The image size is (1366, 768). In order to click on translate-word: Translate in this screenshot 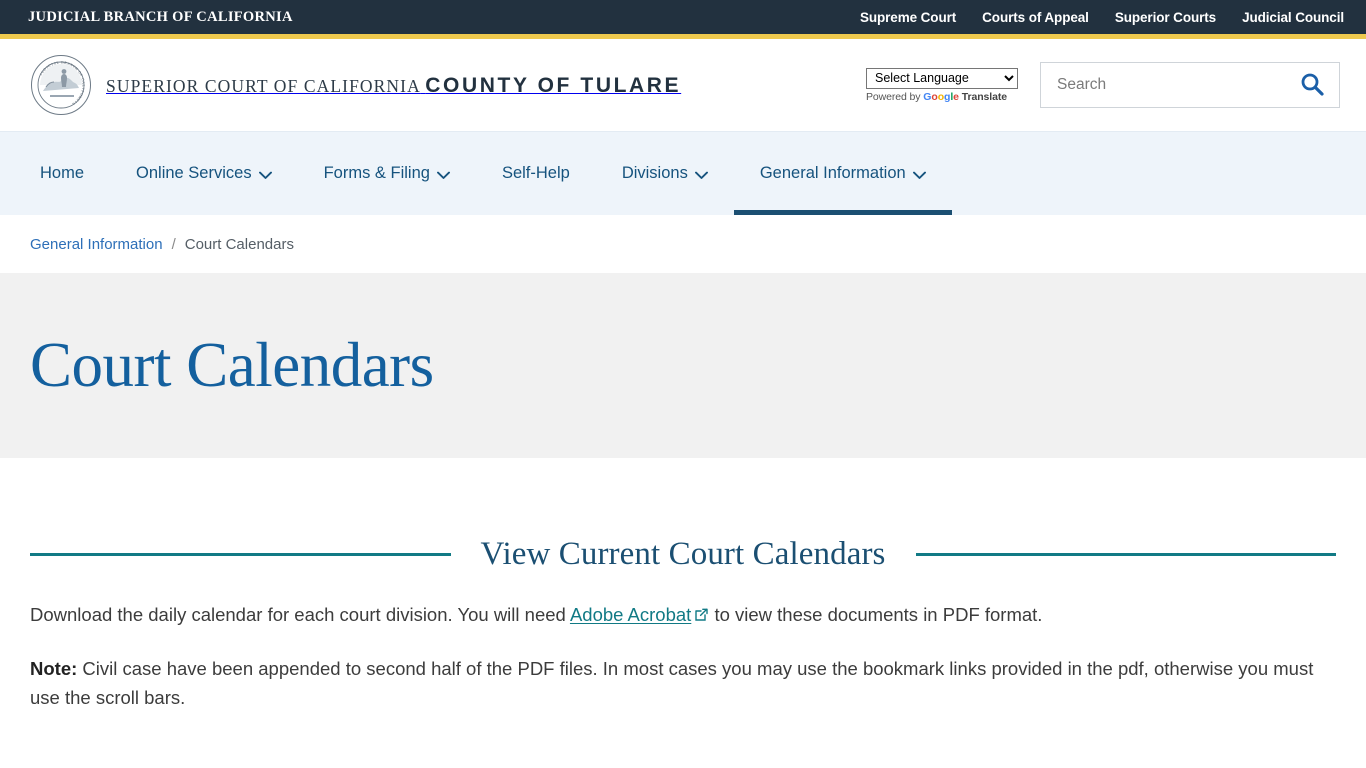, I will do `click(984, 96)`.